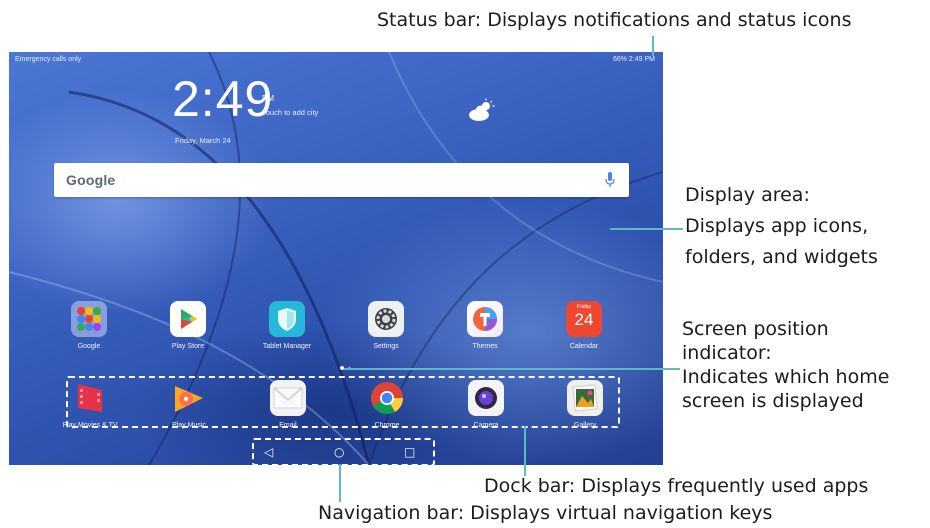 The image size is (930, 528). I want to click on calendar-day-number: 24, so click(584, 319).